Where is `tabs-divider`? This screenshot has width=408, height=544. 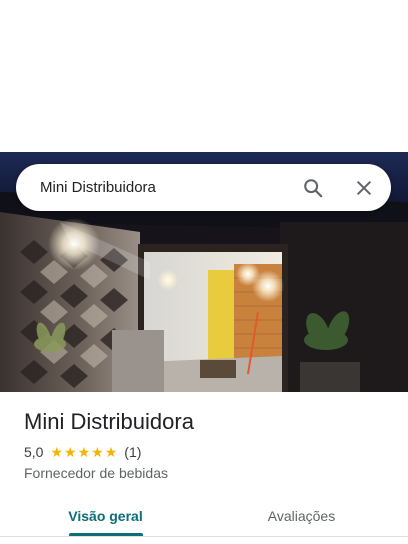 tabs-divider is located at coordinates (204, 536).